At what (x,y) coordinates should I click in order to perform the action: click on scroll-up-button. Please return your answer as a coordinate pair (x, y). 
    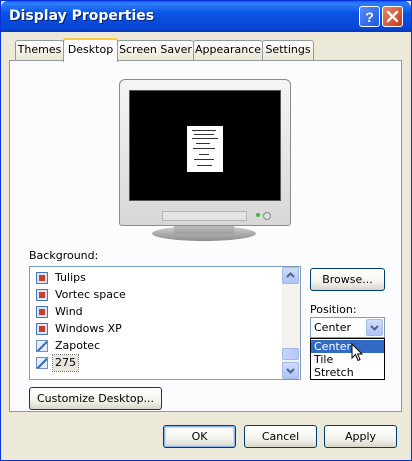
    Looking at the image, I should click on (290, 275).